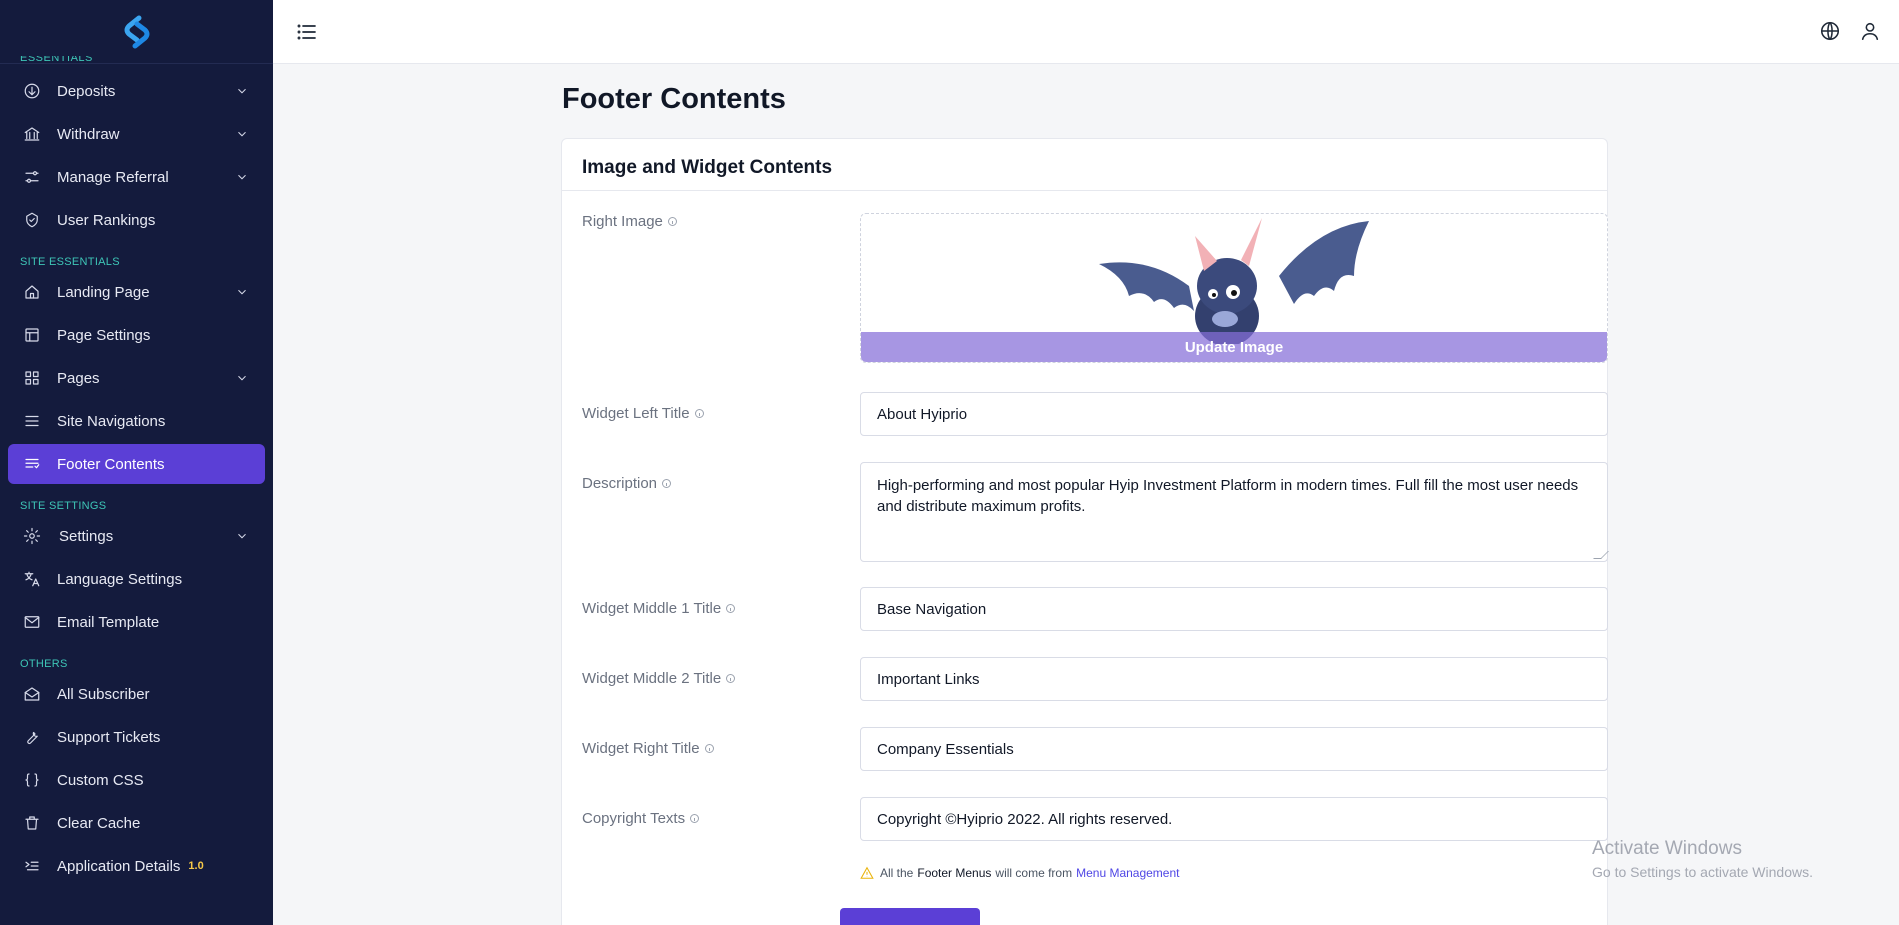 This screenshot has width=1899, height=925. I want to click on note-bold-text: Footer Menus, so click(954, 873).